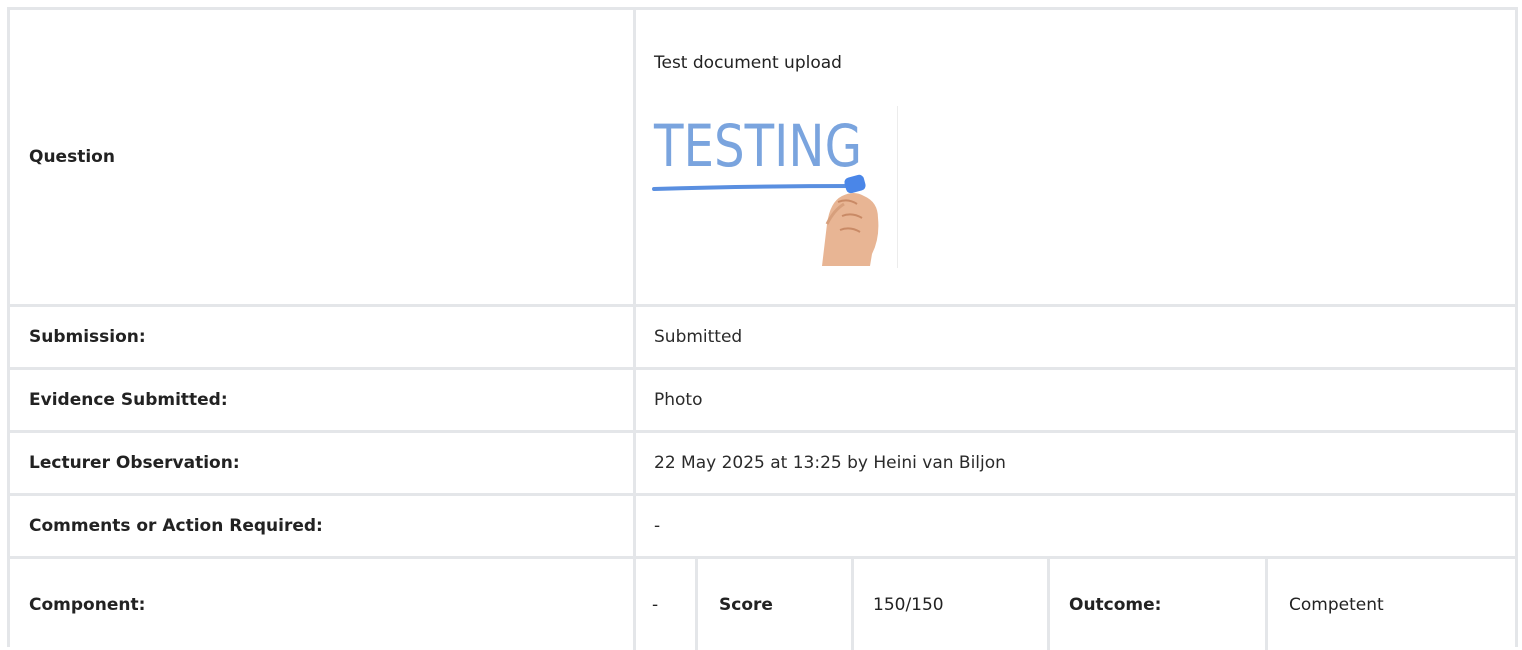  What do you see at coordinates (757, 146) in the screenshot?
I see `testing-image-caption: TESTING` at bounding box center [757, 146].